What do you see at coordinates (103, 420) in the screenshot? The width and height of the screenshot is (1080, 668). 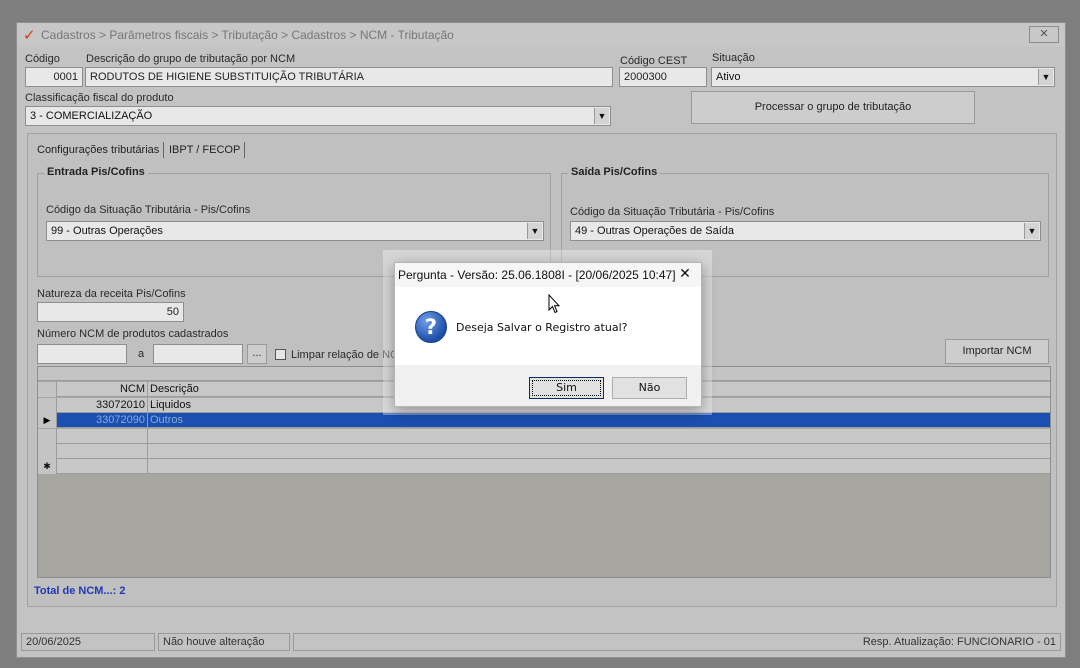 I see `cell-ncm: 33072090` at bounding box center [103, 420].